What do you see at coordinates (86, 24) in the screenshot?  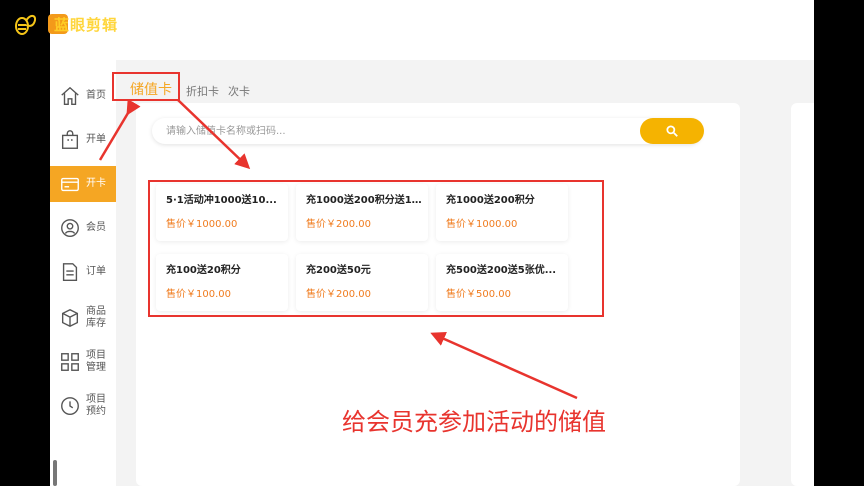 I see `watermark-text: 蓝眼剪辑` at bounding box center [86, 24].